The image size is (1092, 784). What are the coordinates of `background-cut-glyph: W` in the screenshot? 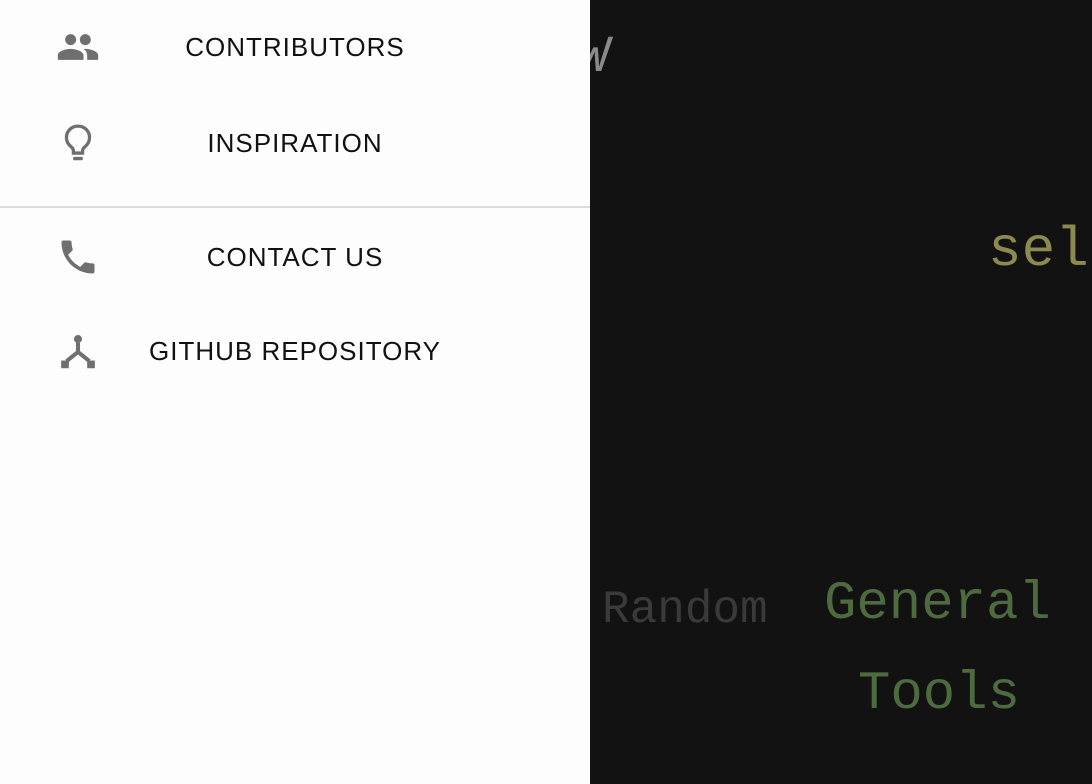 It's located at (599, 57).